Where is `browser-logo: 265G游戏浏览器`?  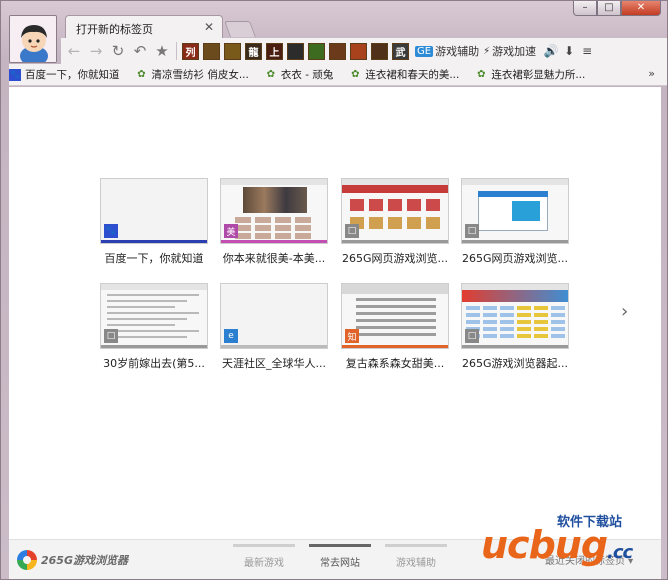
browser-logo: 265G游戏浏览器 is located at coordinates (72, 560).